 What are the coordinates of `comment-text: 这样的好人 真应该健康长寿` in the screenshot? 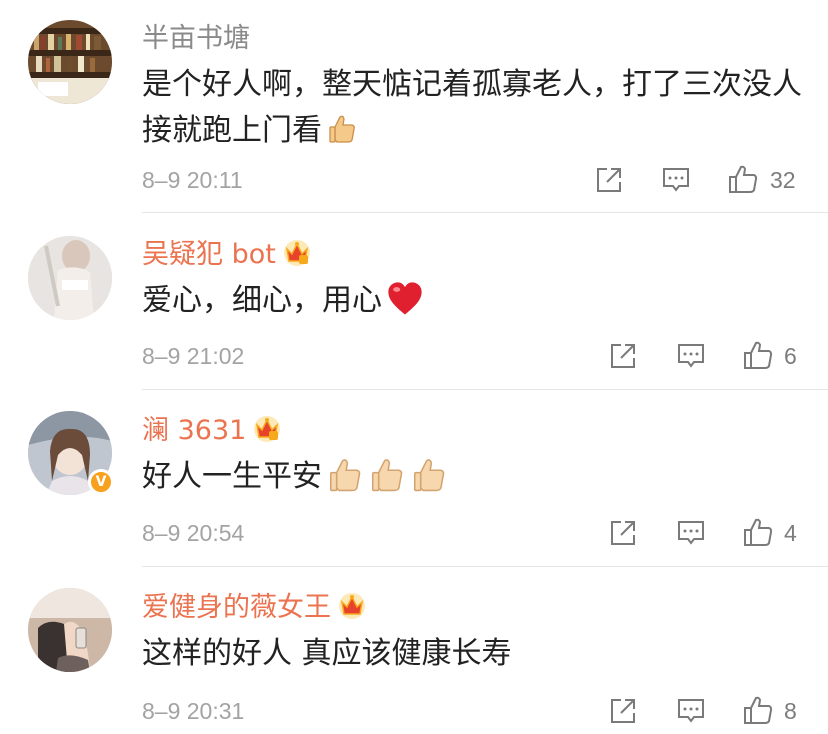 It's located at (472, 654).